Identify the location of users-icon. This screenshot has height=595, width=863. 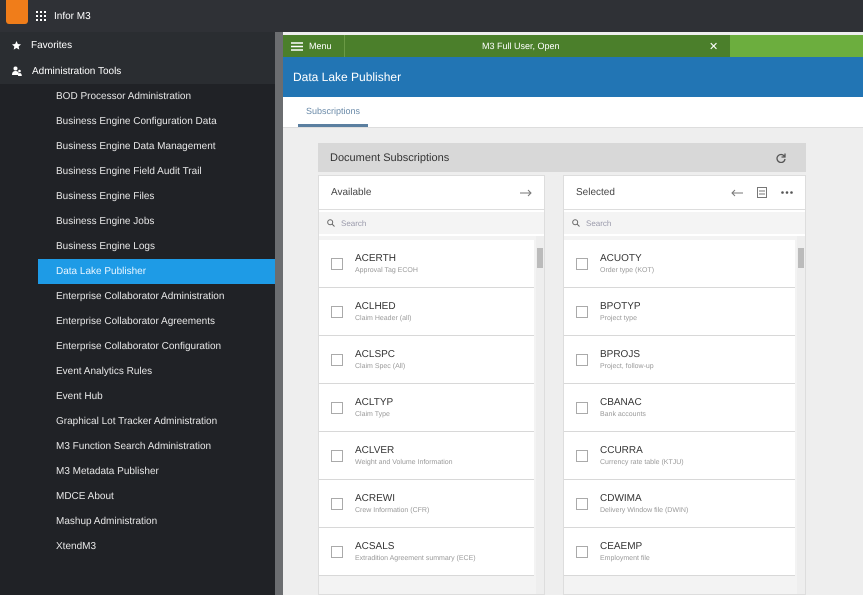
(17, 71).